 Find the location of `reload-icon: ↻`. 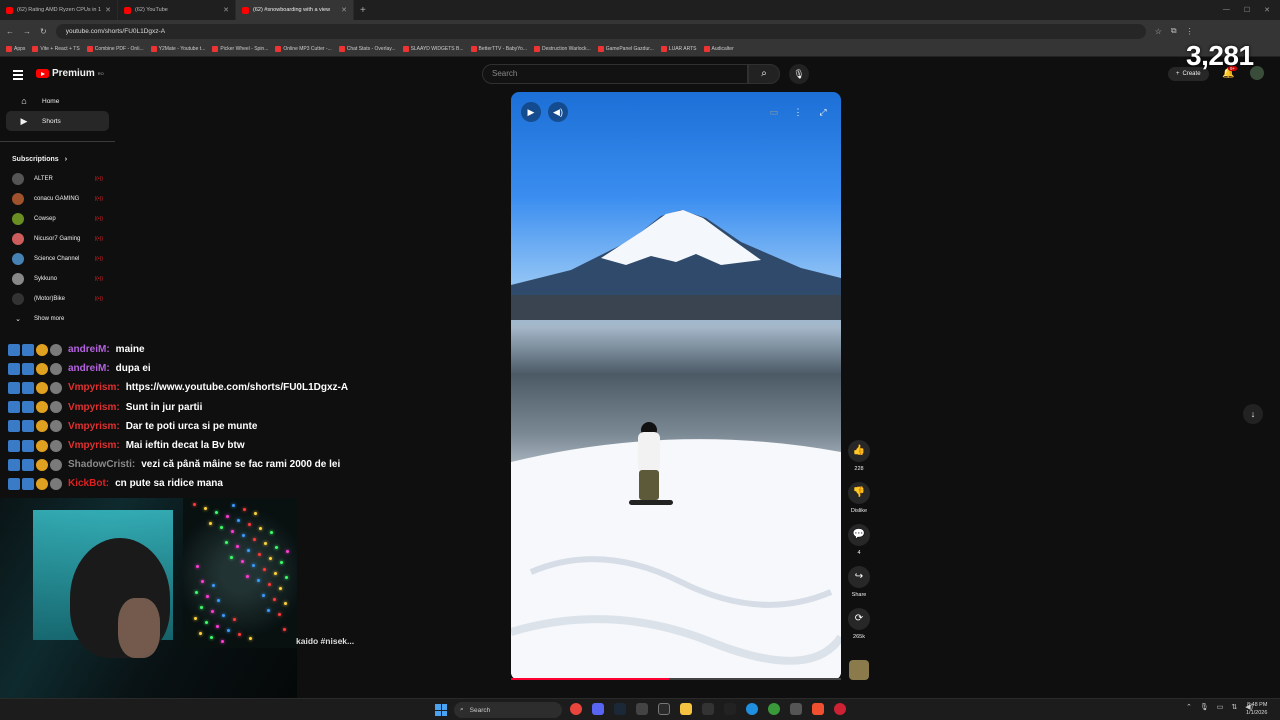

reload-icon: ↻ is located at coordinates (43, 31).